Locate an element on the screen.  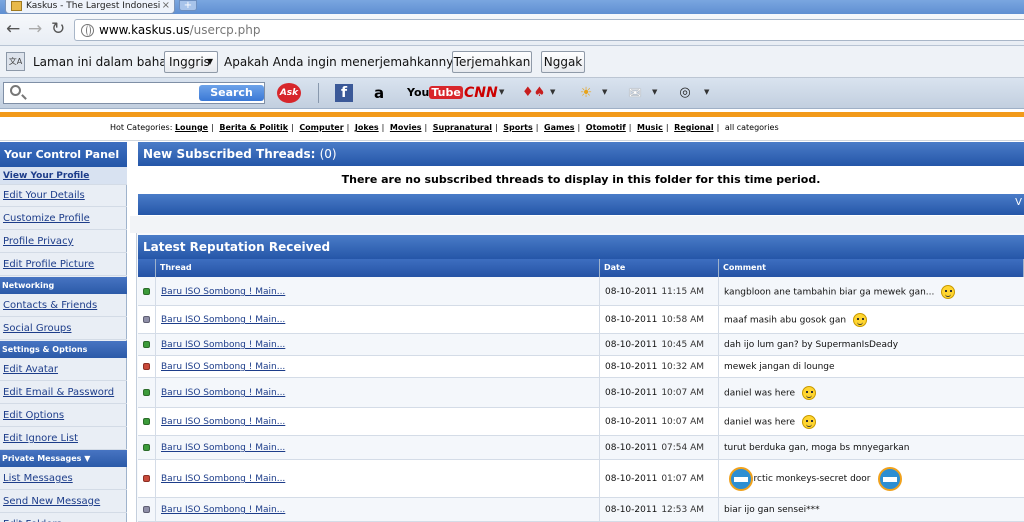
all-categories-link: all categories is located at coordinates (752, 127).